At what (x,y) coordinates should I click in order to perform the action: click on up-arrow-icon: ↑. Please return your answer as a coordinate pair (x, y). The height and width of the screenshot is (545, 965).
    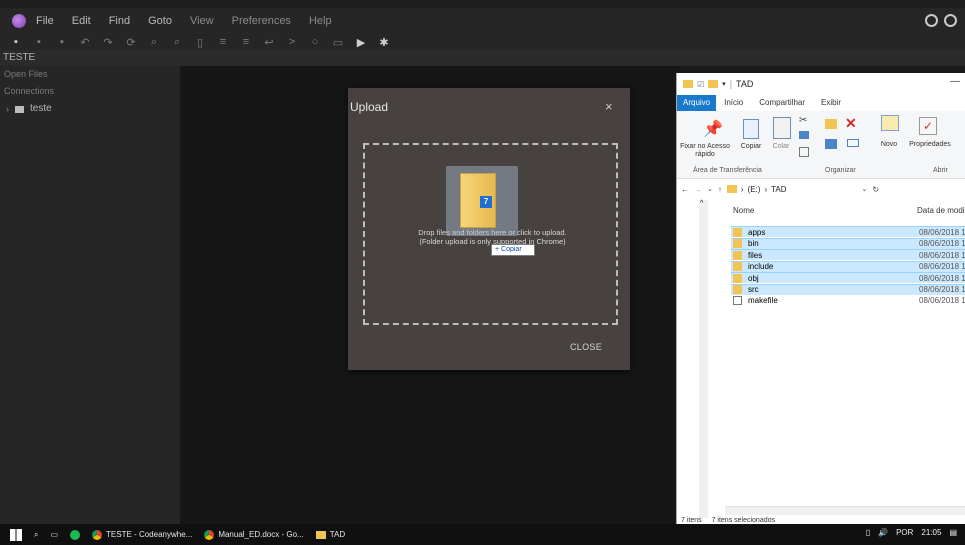
    Looking at the image, I should click on (720, 189).